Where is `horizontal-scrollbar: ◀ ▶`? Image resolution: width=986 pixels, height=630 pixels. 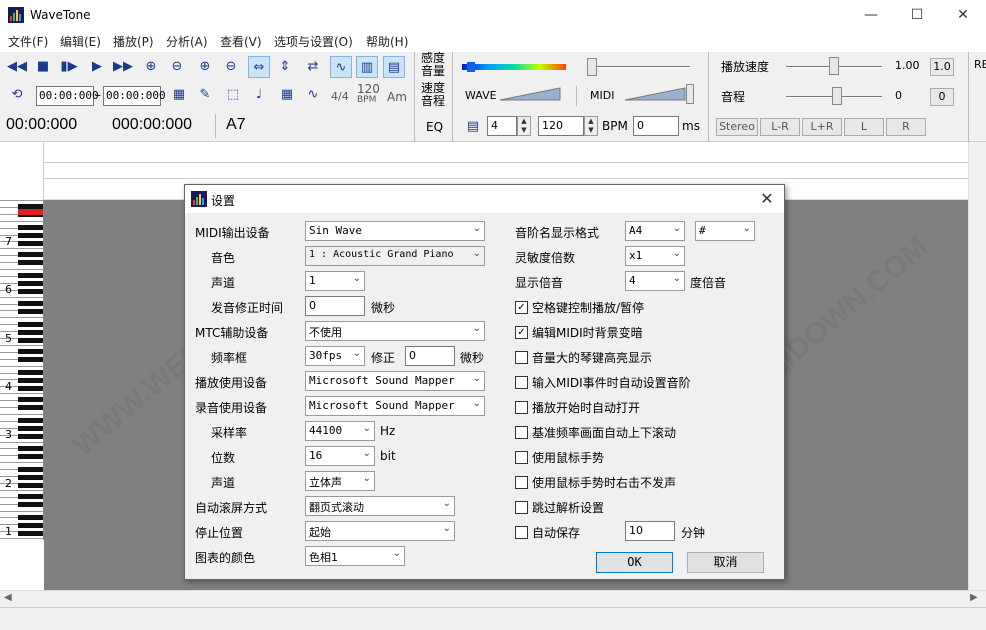
horizontal-scrollbar: ◀ ▶ is located at coordinates (493, 598).